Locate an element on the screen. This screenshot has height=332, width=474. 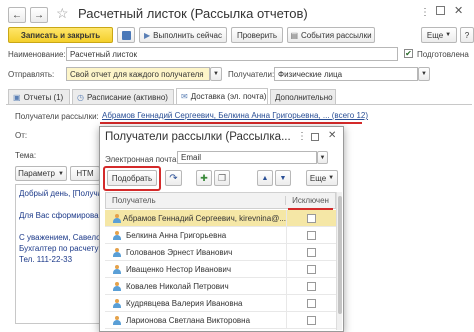
back-arrow-icon: ← is located at coordinates (17, 15).